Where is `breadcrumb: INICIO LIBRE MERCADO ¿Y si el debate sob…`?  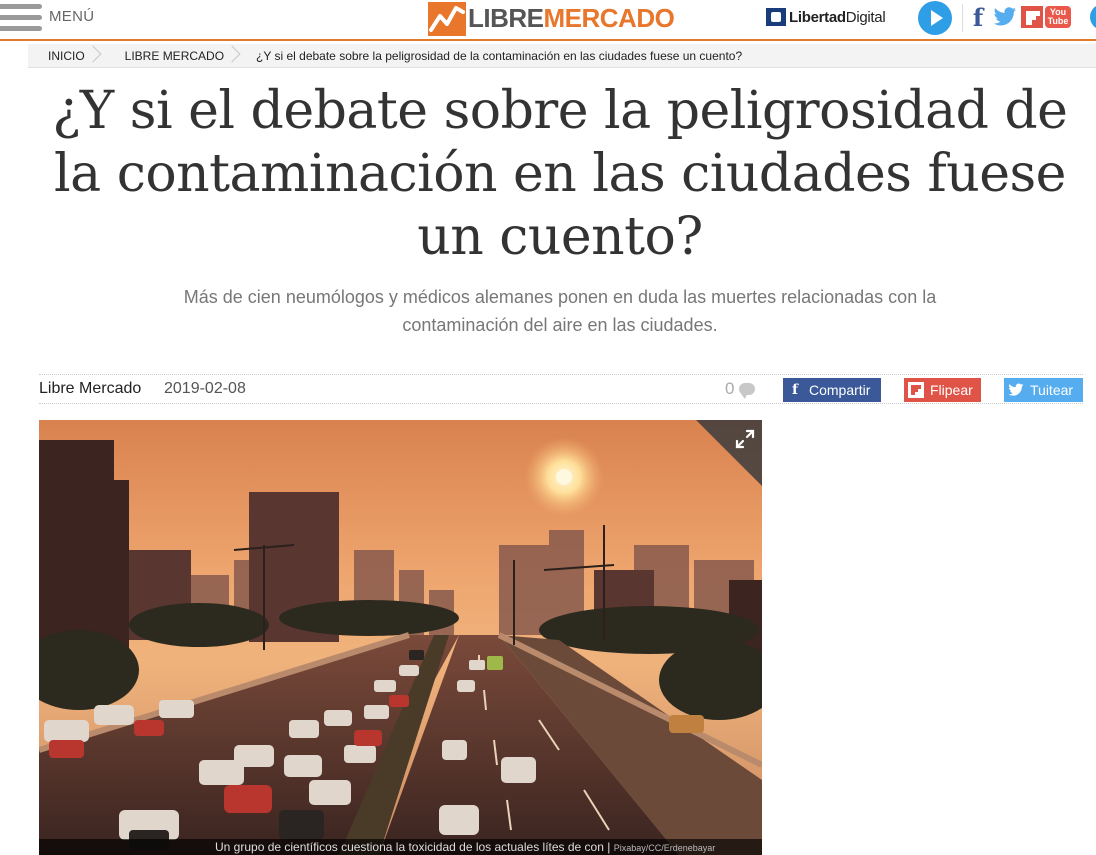 breadcrumb: INICIO LIBRE MERCADO ¿Y si el debate sob… is located at coordinates (562, 56).